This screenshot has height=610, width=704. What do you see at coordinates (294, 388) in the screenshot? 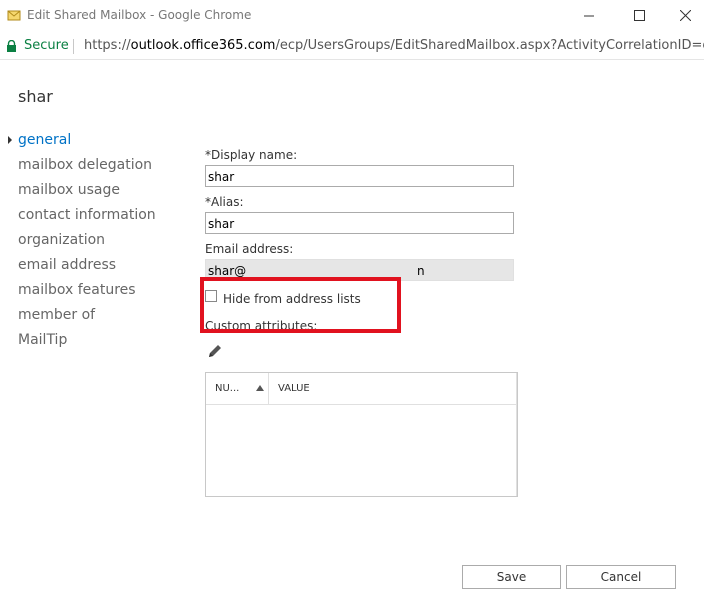
I see `column-value-header: VALUE` at bounding box center [294, 388].